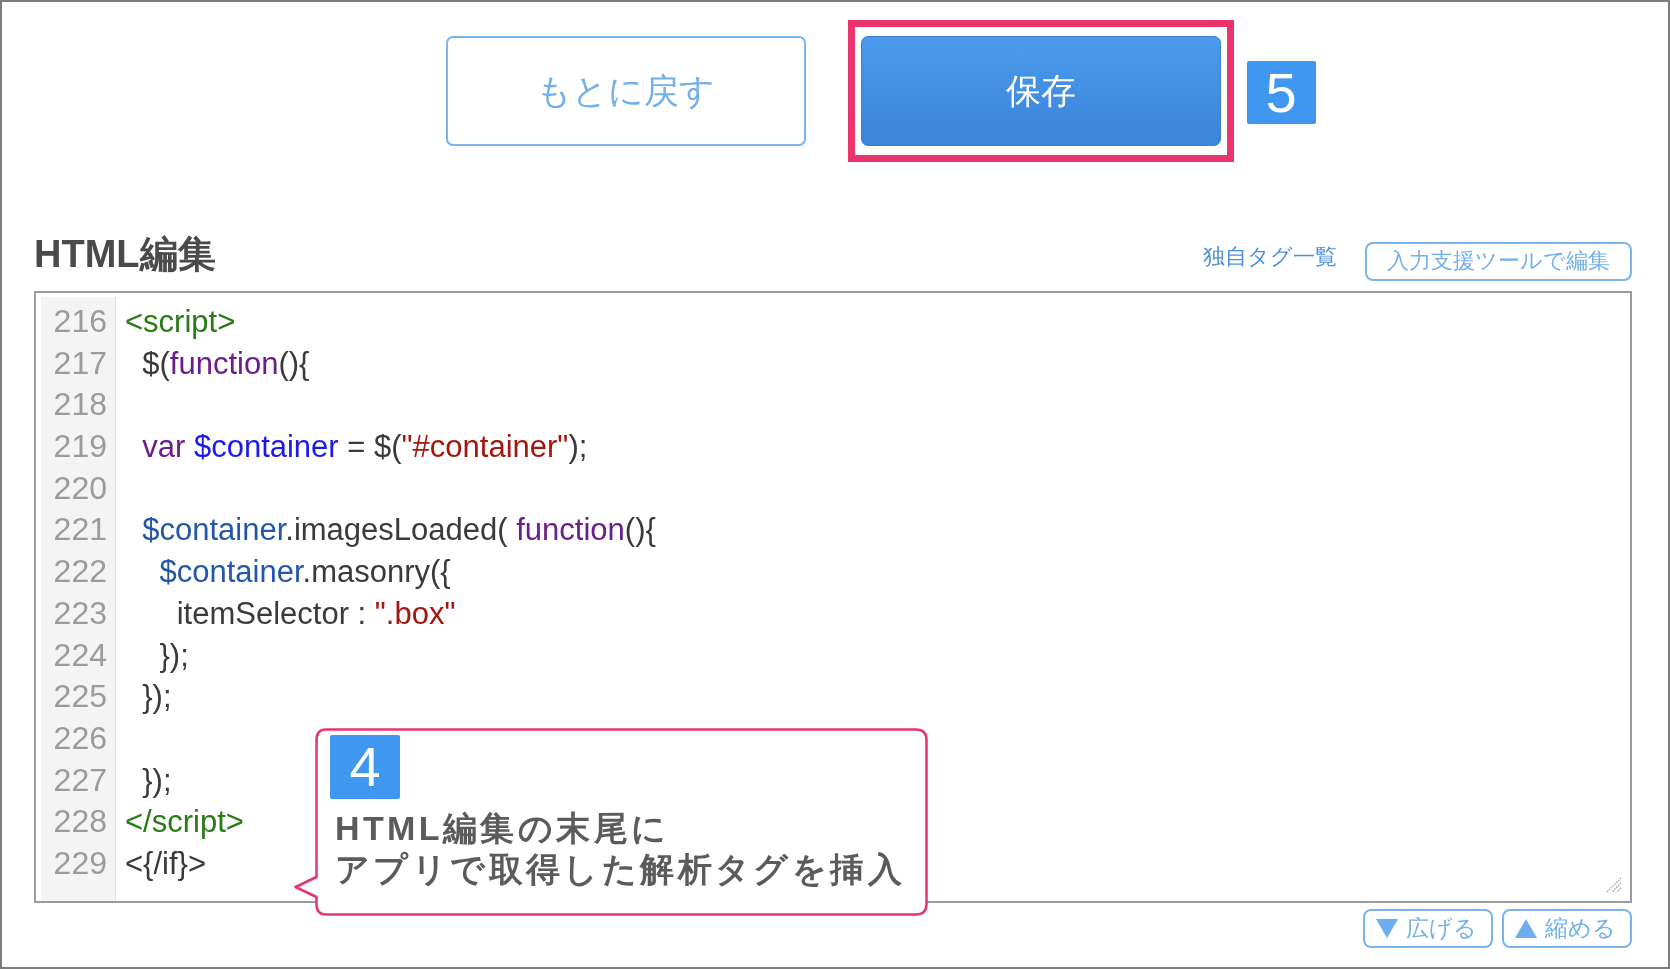 The image size is (1670, 969). Describe the element at coordinates (79, 697) in the screenshot. I see `line-number: 225` at that location.